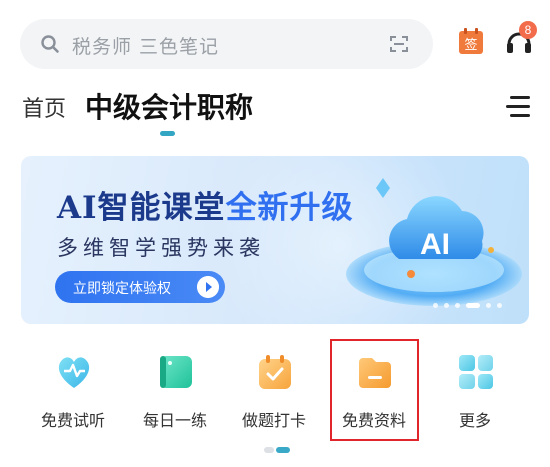 The height and width of the screenshot is (467, 550). Describe the element at coordinates (275, 372) in the screenshot. I see `calendar-check-icon` at that location.